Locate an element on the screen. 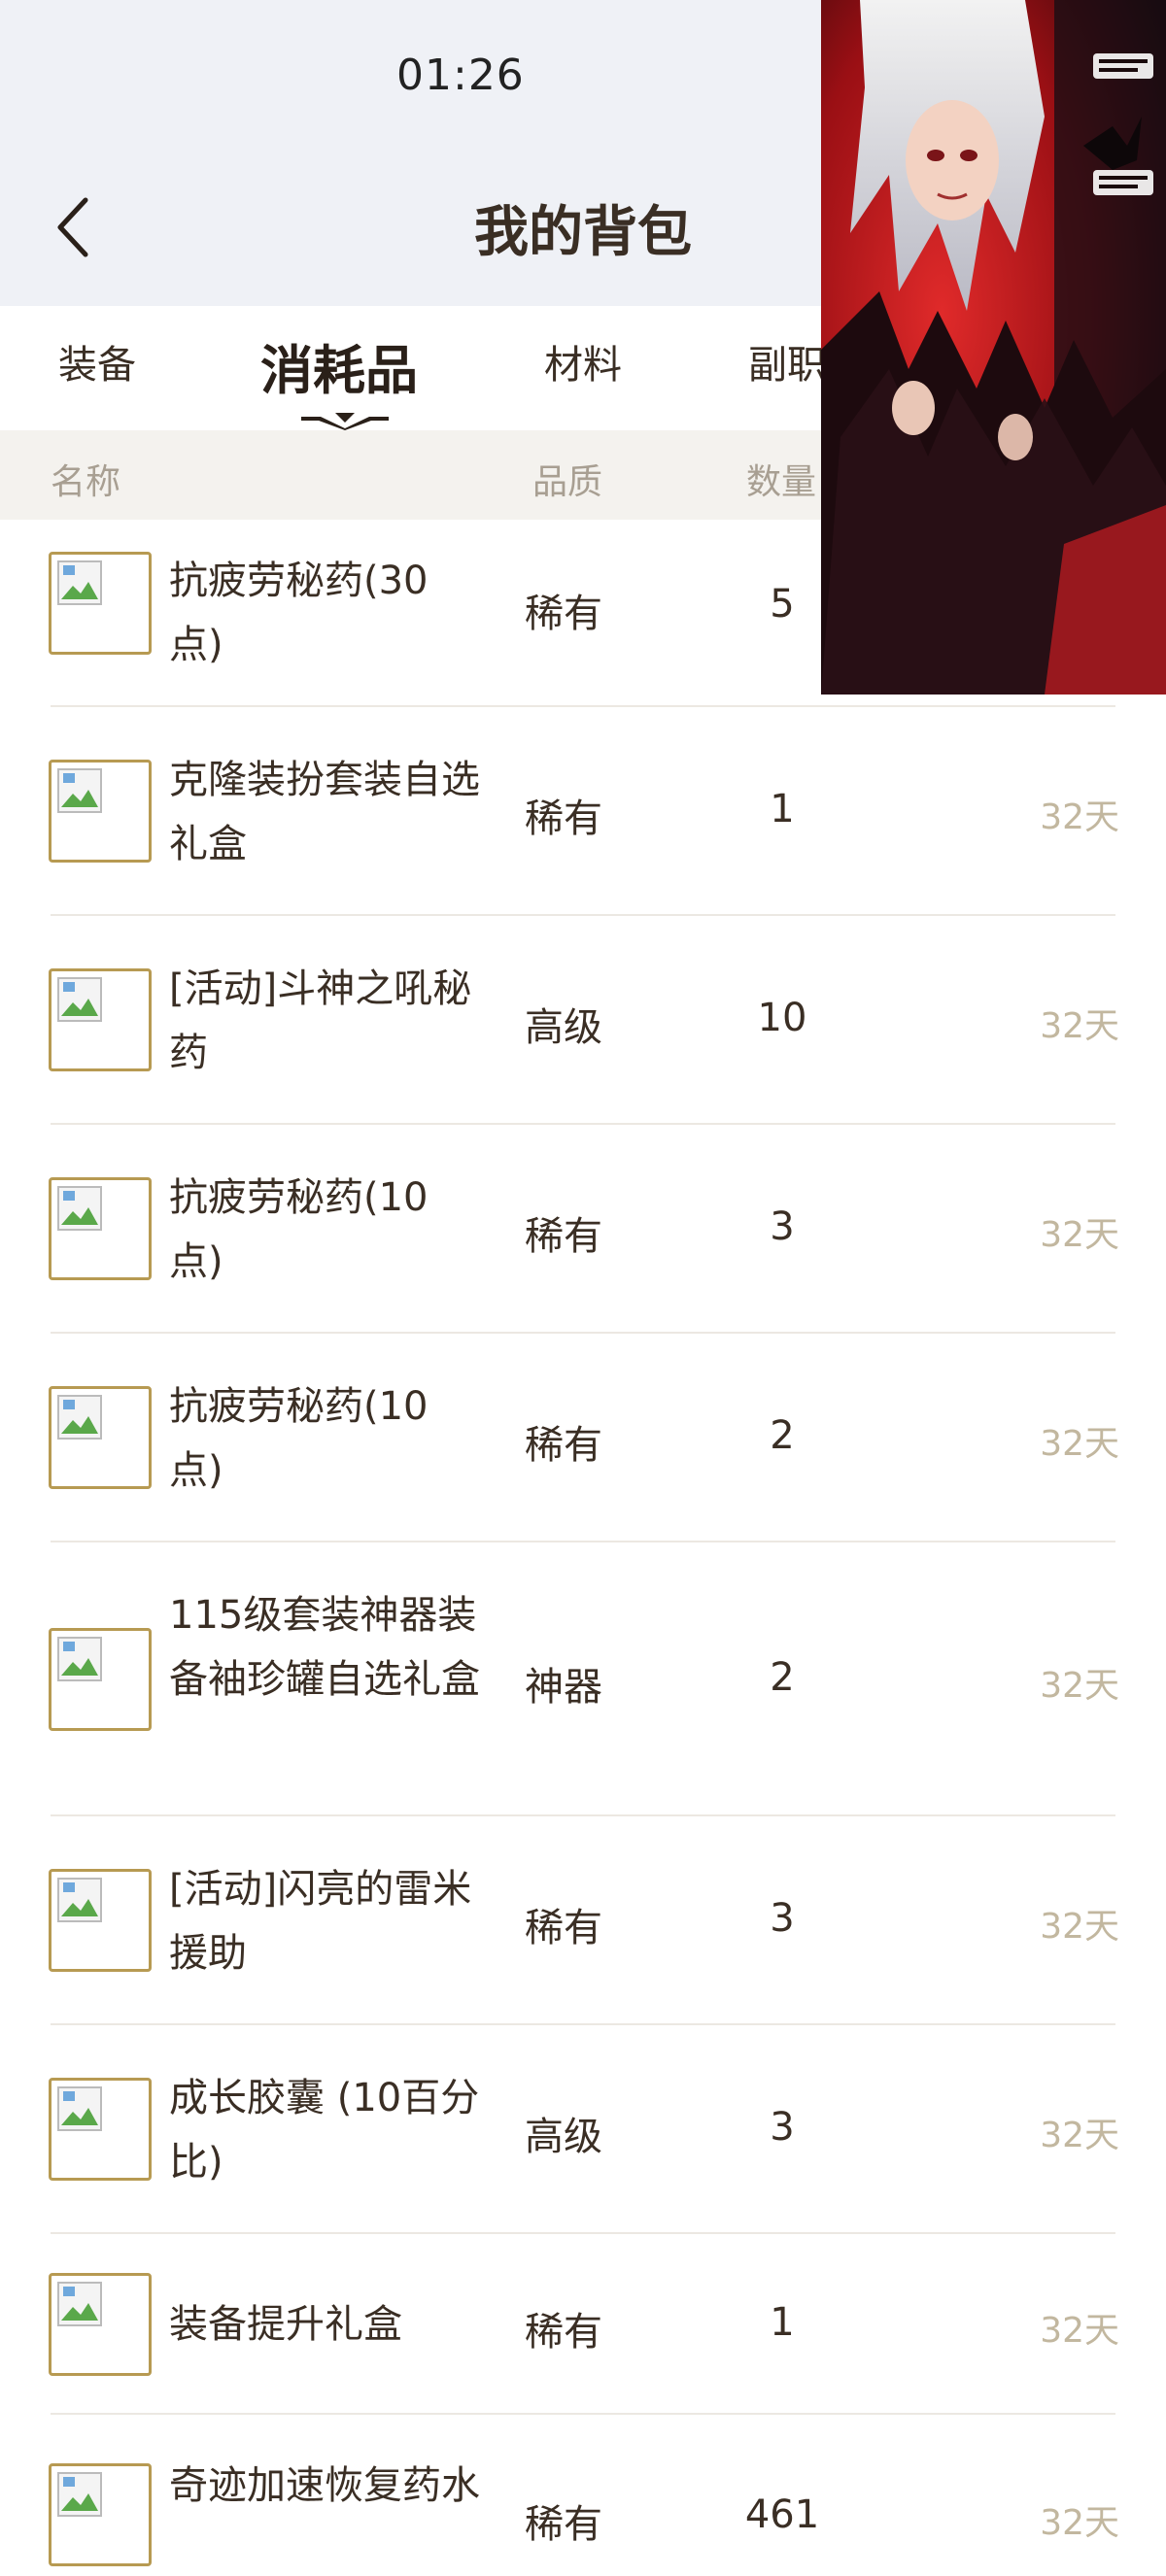 This screenshot has height=2576, width=1166. list-item: [活动]斗神之吼秘药 高级 10 32天 is located at coordinates (583, 1020).